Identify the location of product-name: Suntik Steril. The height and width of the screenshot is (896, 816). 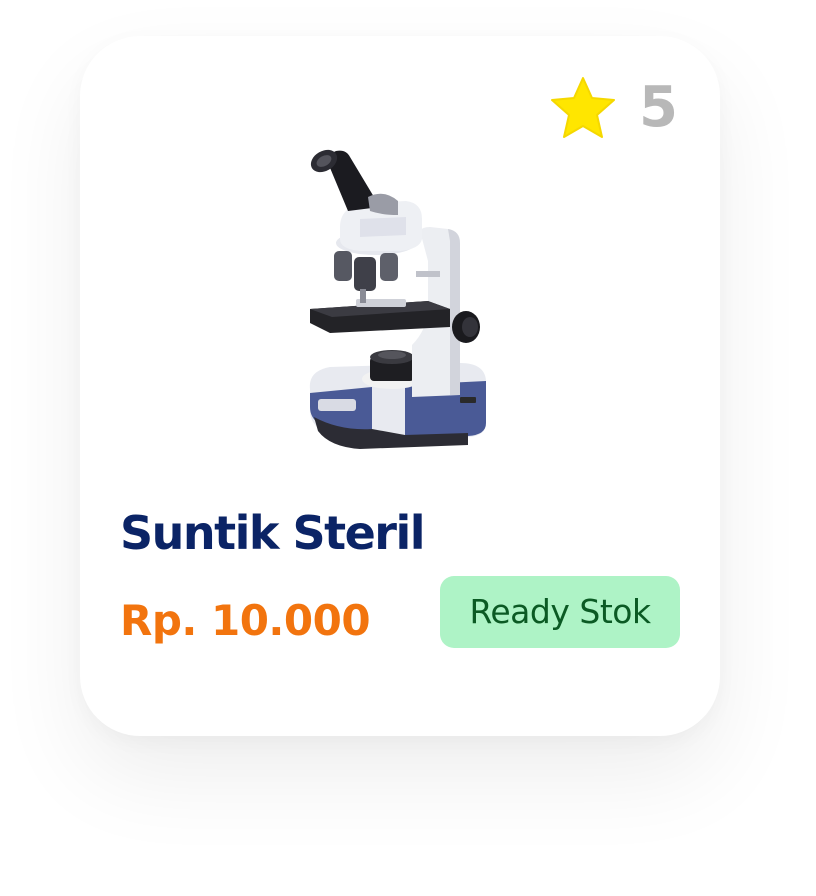
(273, 533).